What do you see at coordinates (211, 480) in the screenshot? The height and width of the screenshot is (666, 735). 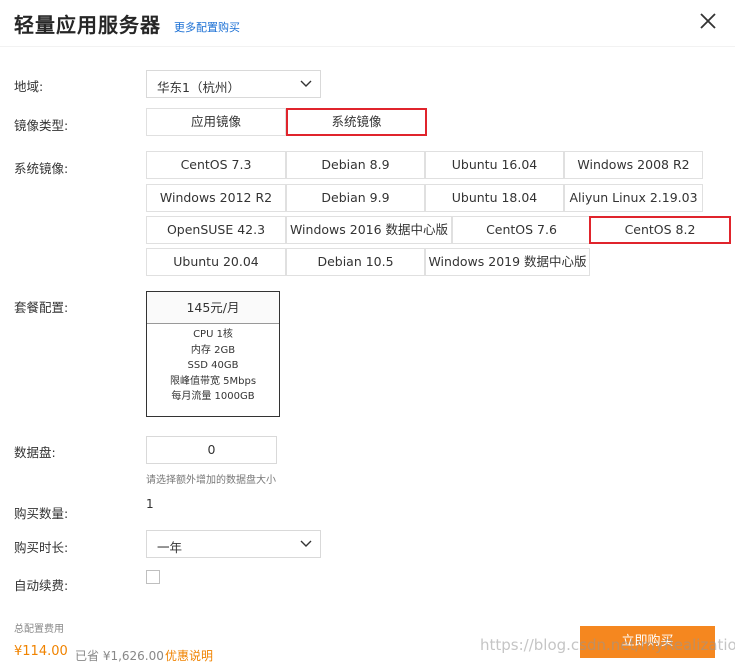 I see `data-disk-hint: 请选择额外增加的数据盘大小` at bounding box center [211, 480].